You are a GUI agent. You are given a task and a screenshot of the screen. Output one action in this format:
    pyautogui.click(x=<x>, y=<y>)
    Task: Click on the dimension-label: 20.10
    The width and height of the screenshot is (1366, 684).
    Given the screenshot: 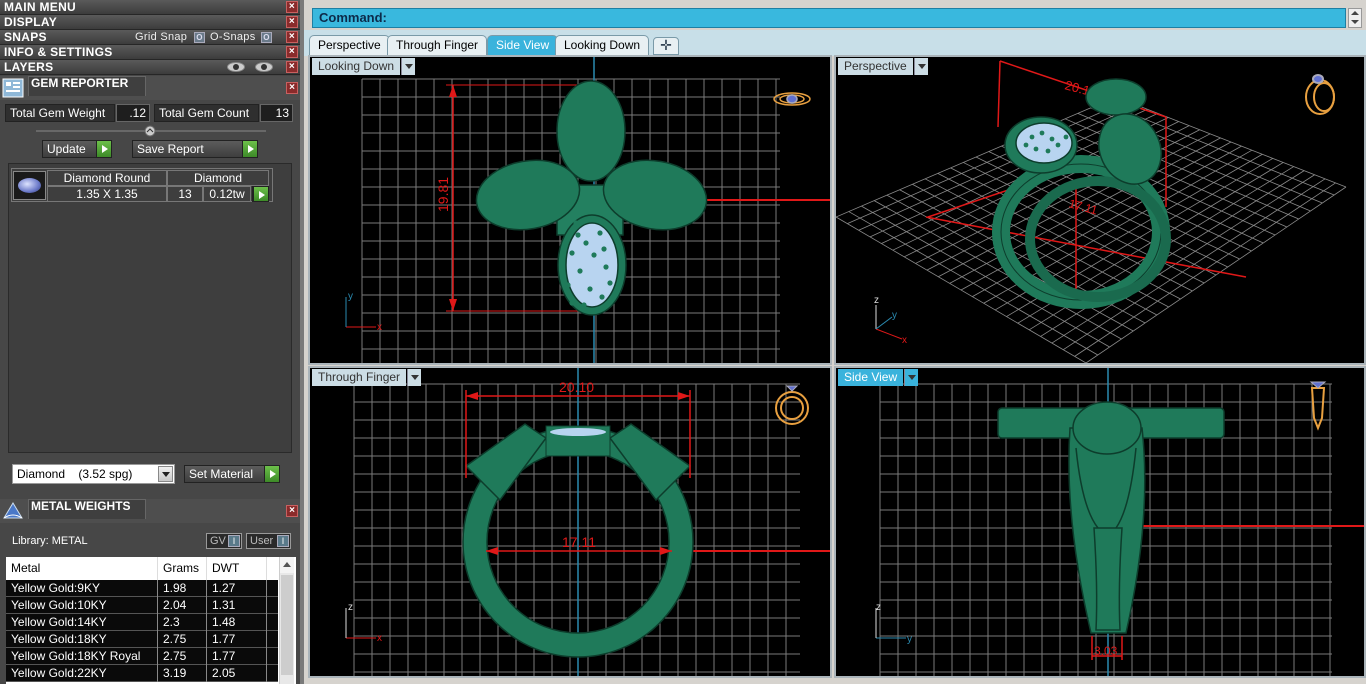 What is the action you would take?
    pyautogui.click(x=576, y=387)
    